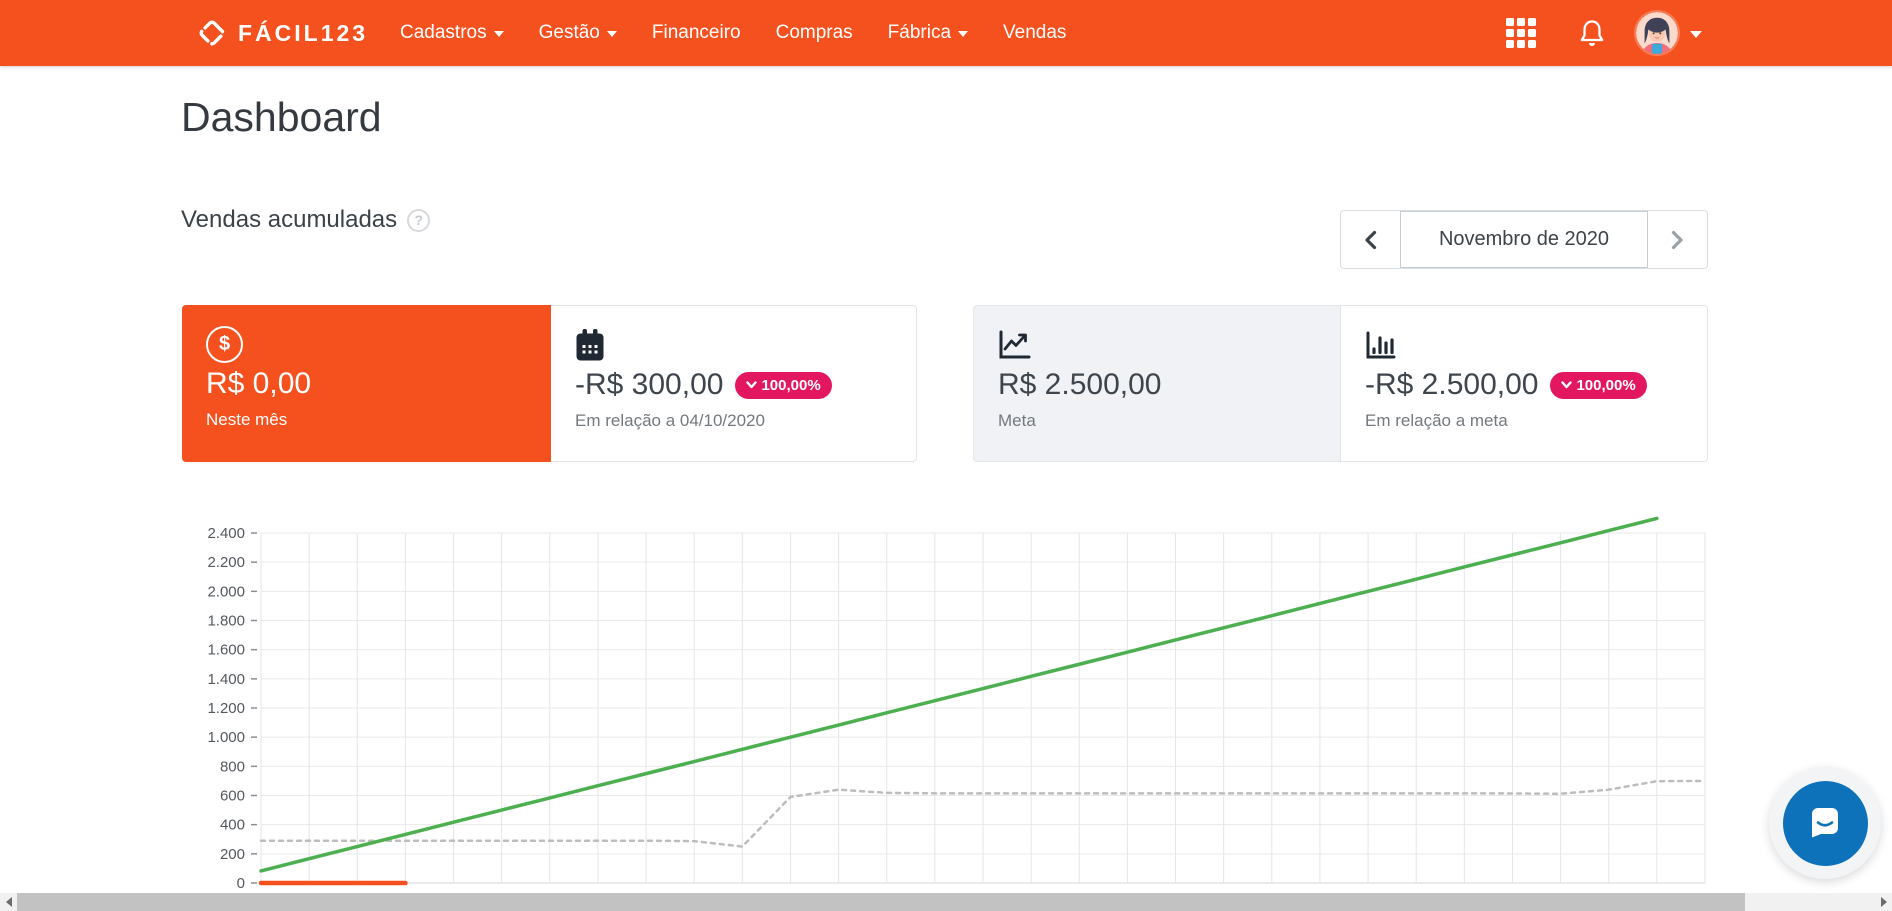  I want to click on scroll-left-button, so click(8, 902).